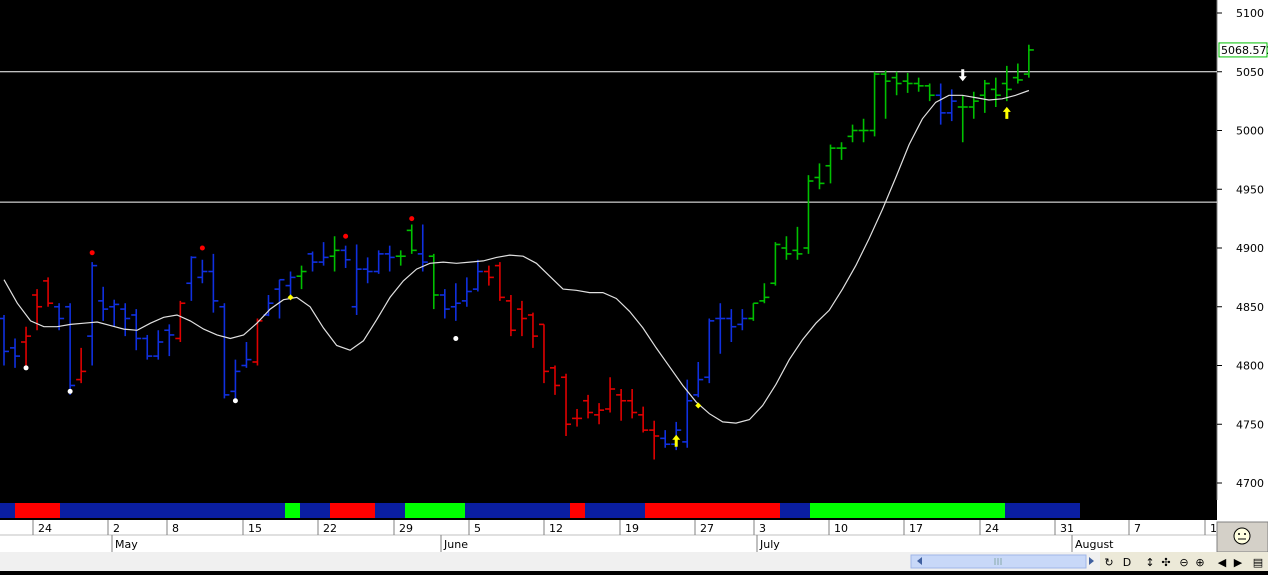  Describe the element at coordinates (1250, 189) in the screenshot. I see `price-tick-label: 4950` at that location.